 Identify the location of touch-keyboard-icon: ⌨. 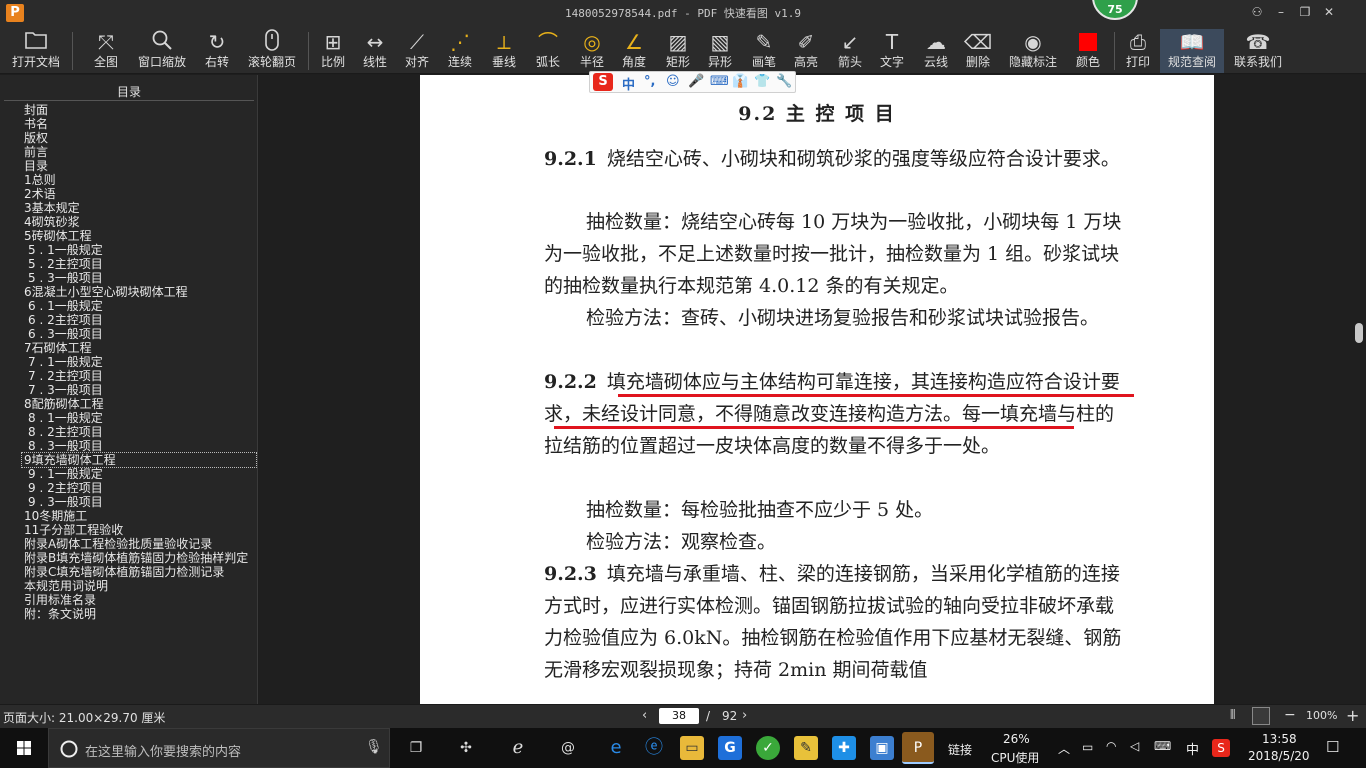
(1162, 746).